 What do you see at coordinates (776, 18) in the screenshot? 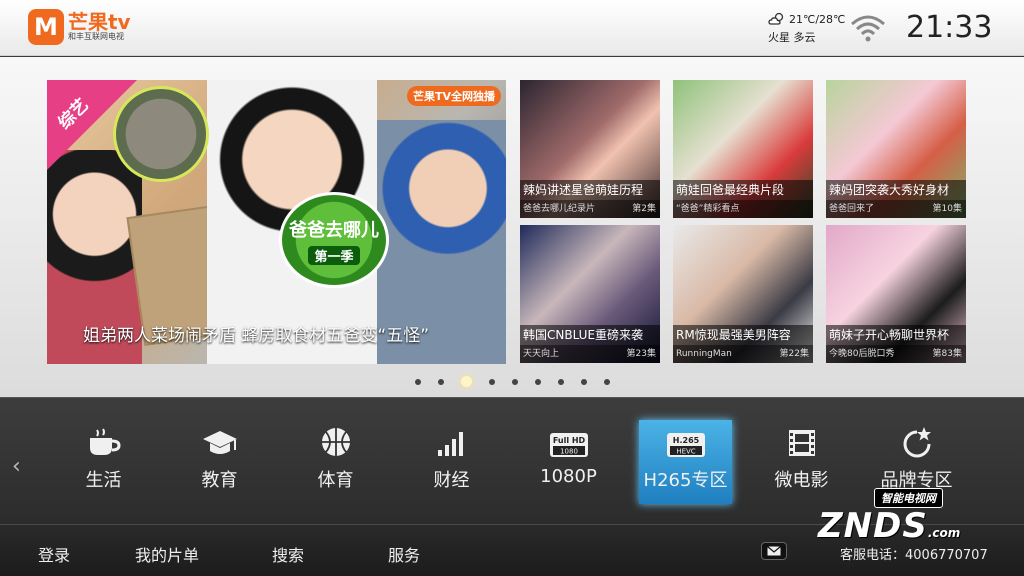
I see `cloud-sun-icon` at bounding box center [776, 18].